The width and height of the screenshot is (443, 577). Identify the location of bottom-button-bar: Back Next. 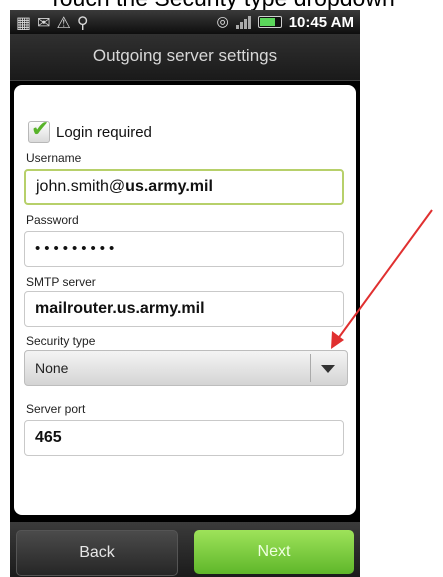
(185, 549).